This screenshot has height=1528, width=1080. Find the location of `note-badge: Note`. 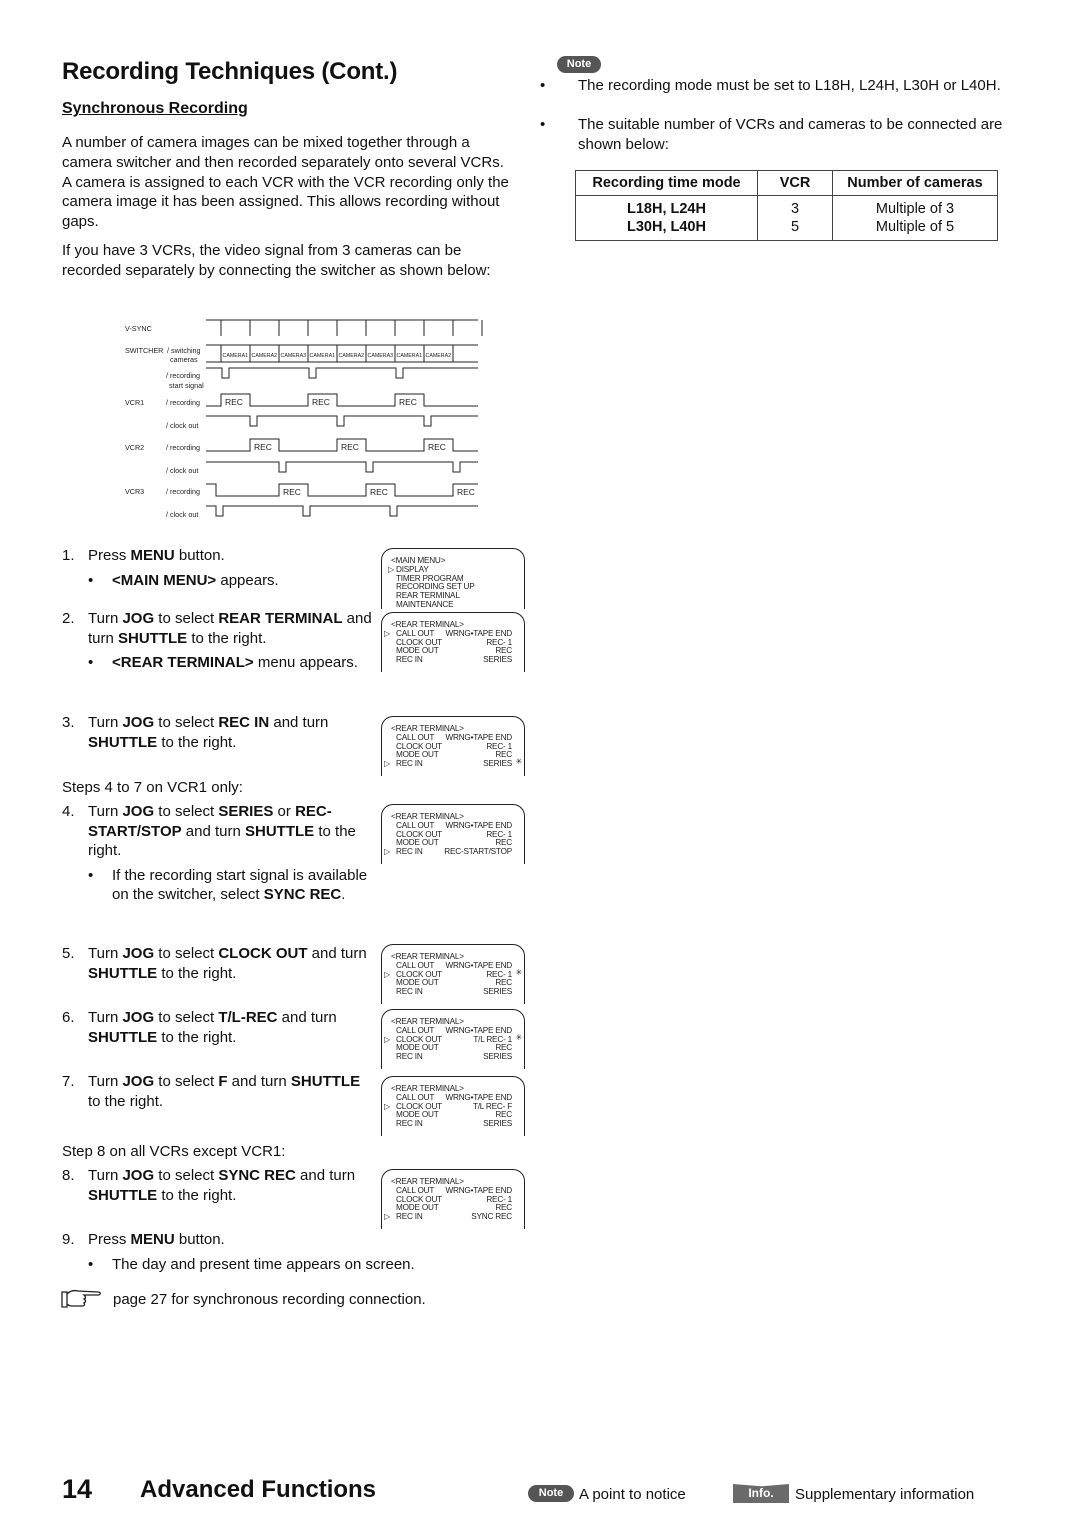

note-badge: Note is located at coordinates (579, 64).